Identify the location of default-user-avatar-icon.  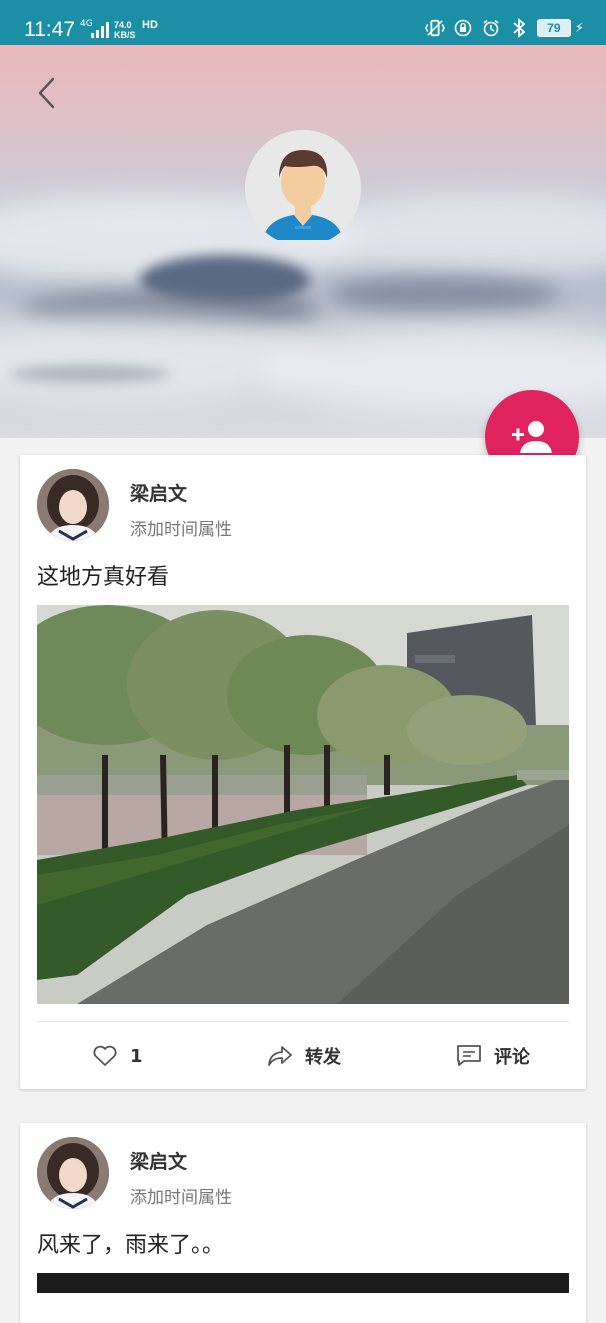
(303, 188).